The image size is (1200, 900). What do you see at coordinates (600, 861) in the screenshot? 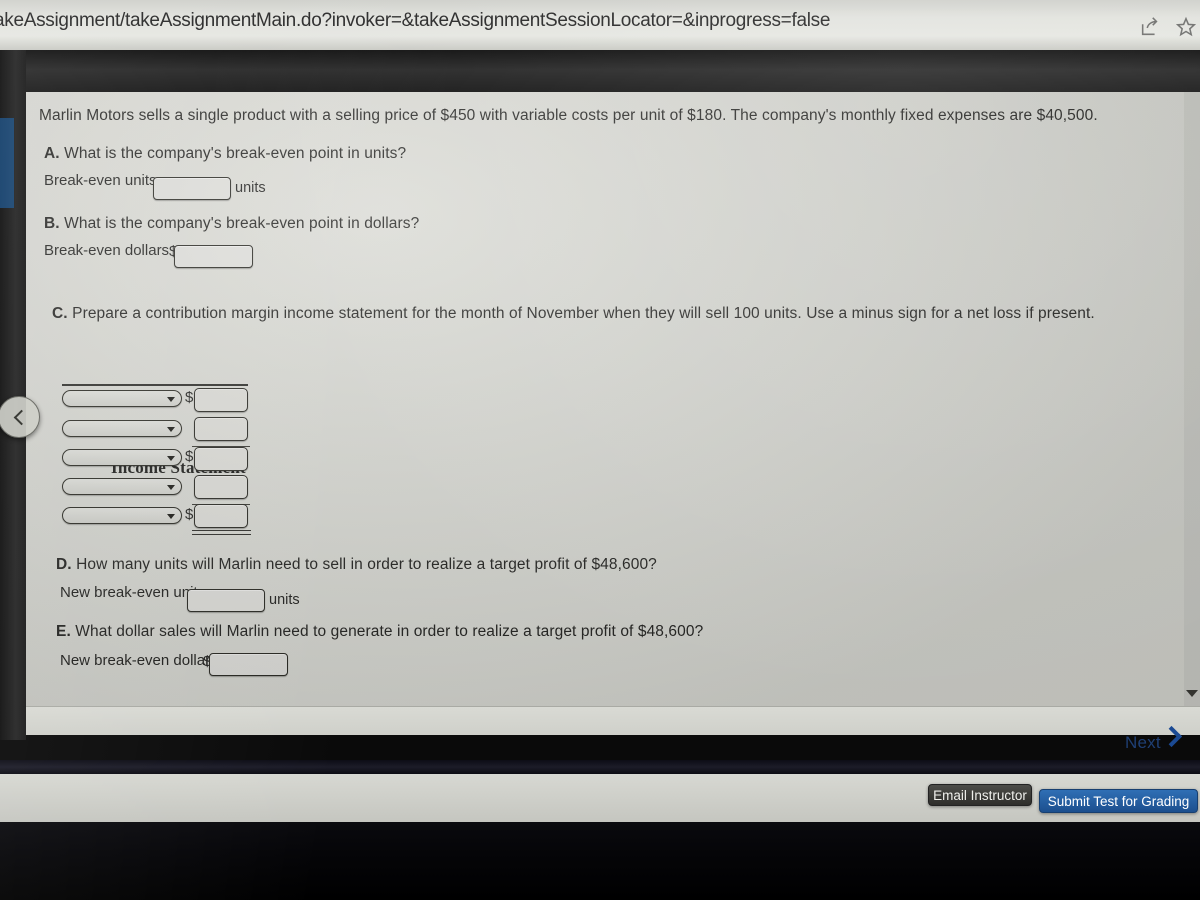
I see `windows-taskbar: 5:04 P 2/4/202` at bounding box center [600, 861].